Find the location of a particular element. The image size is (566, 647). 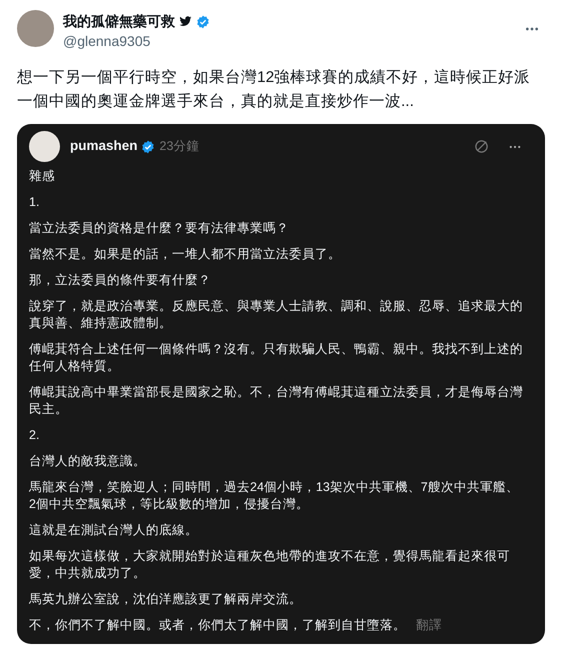

post-time: 23分鐘 is located at coordinates (180, 147).